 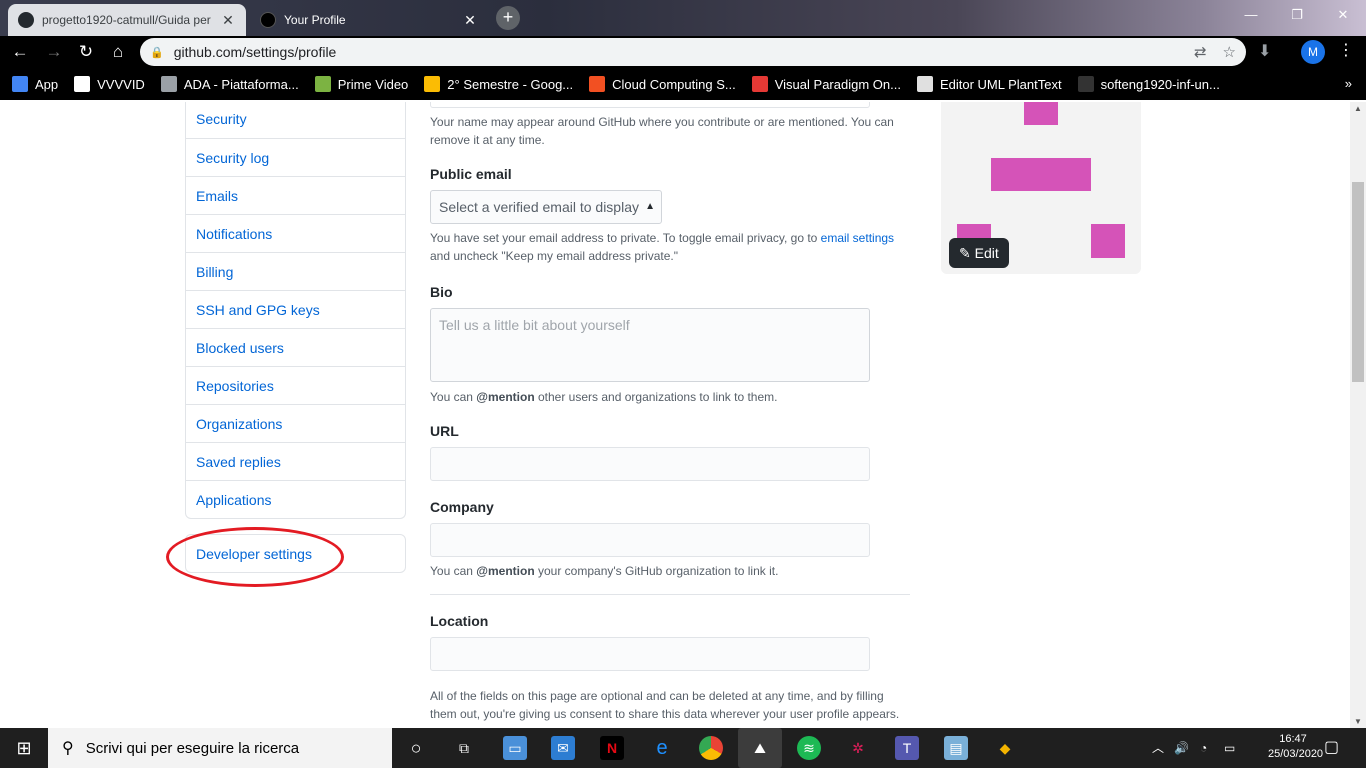 What do you see at coordinates (1313, 52) in the screenshot?
I see `profile-avatar: M` at bounding box center [1313, 52].